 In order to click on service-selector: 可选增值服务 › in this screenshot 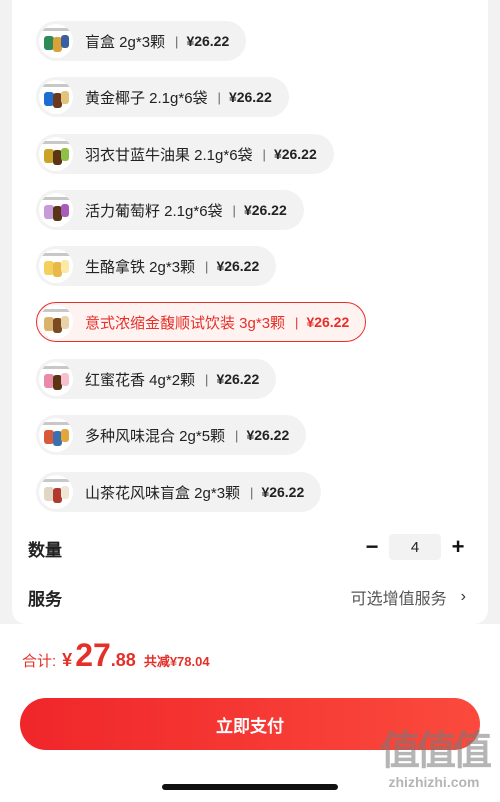, I will do `click(408, 597)`.